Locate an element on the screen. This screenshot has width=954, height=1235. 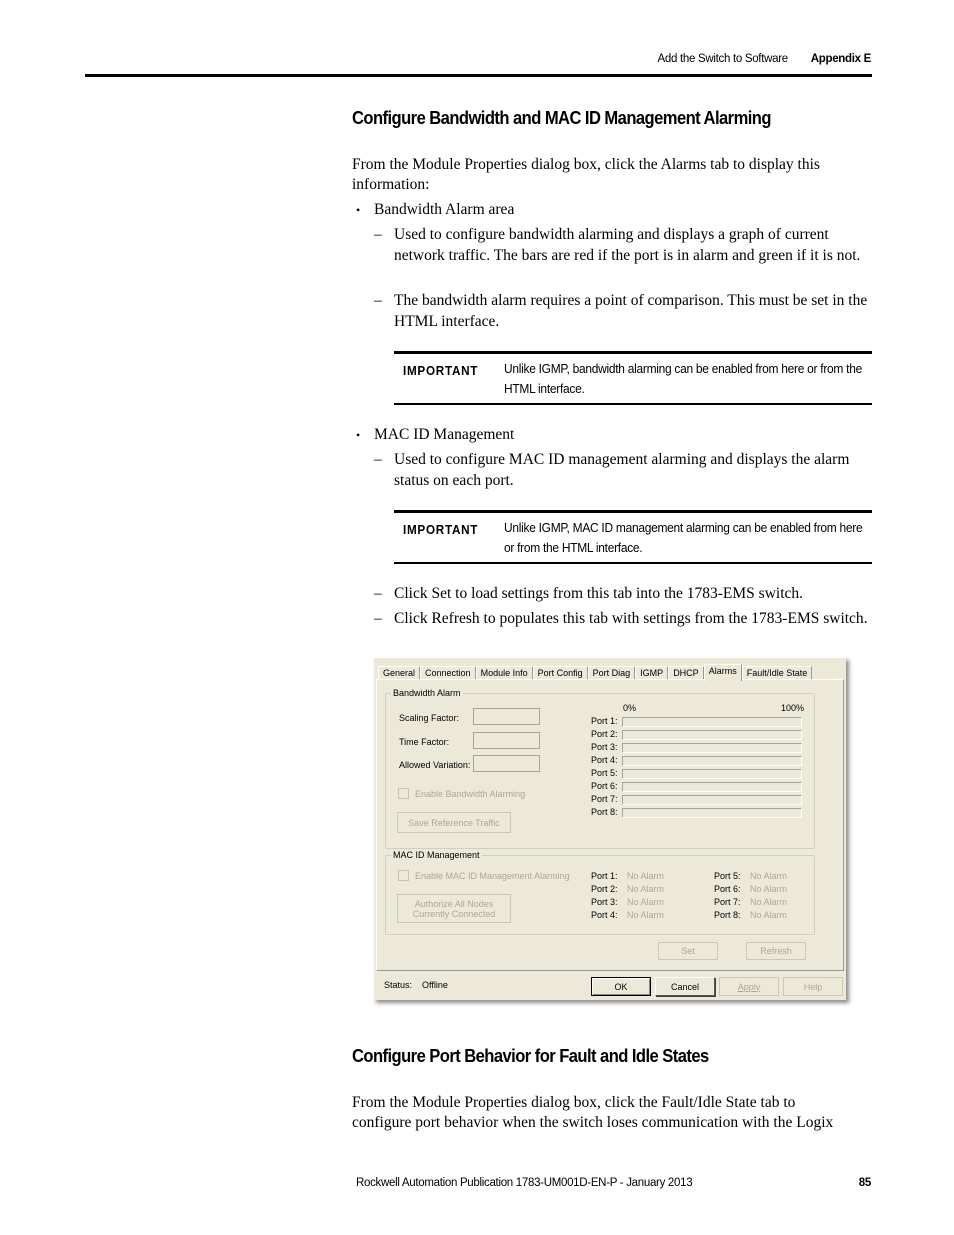
tab-dhcp: DHCP is located at coordinates (686, 673).